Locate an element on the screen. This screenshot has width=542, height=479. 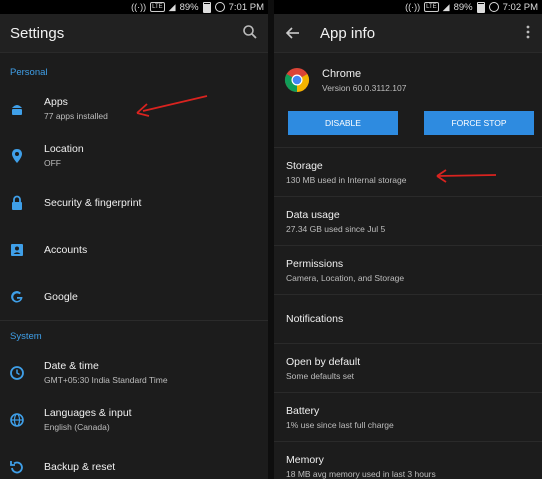
google-icon is located at coordinates (17, 296).